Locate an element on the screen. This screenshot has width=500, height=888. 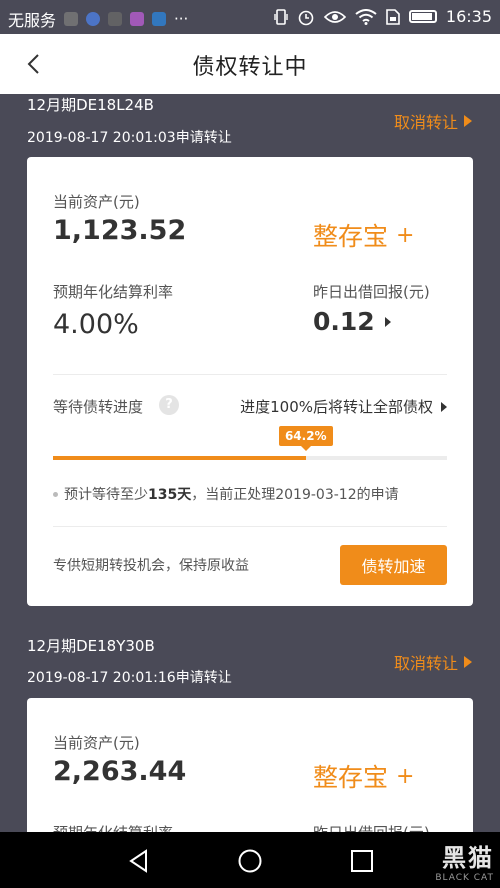
carrier-label: 无服务 is located at coordinates (32, 20).